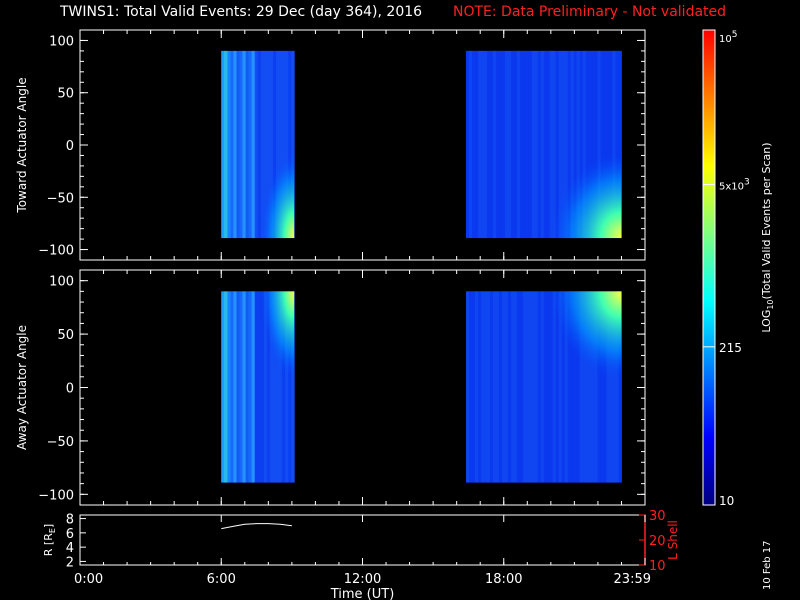  I want to click on print-date: 10 Feb 17, so click(767, 565).